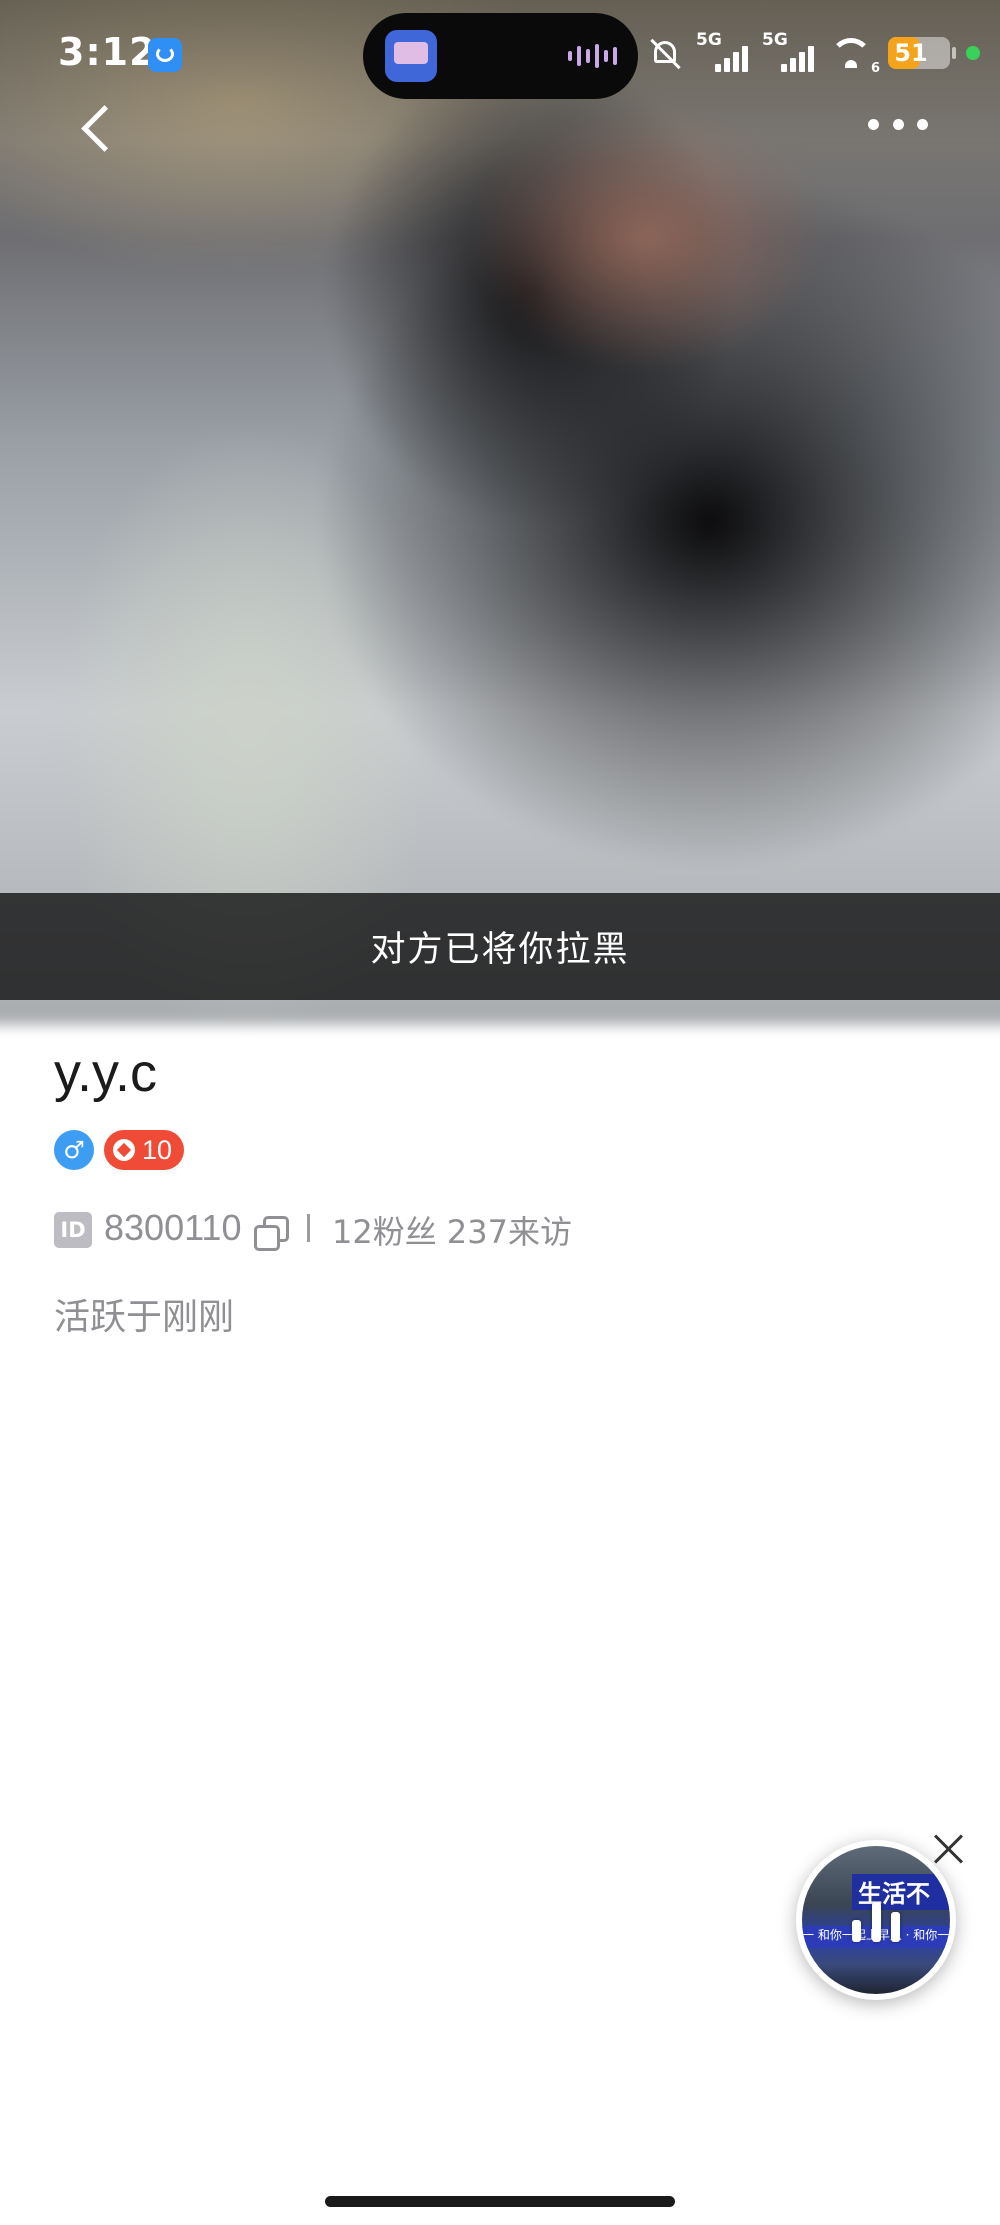 Image resolution: width=1000 pixels, height=2225 pixels. What do you see at coordinates (948, 1848) in the screenshot?
I see `close-icon` at bounding box center [948, 1848].